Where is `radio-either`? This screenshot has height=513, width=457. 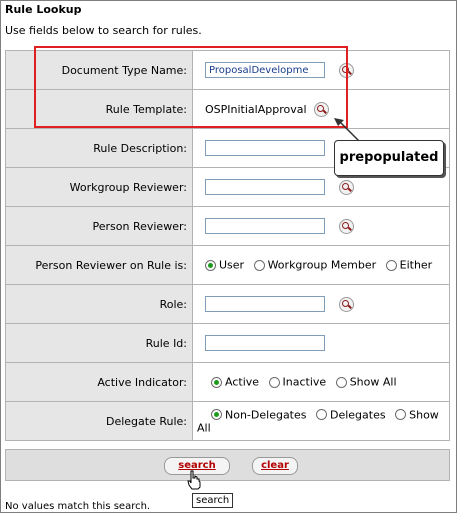
radio-either is located at coordinates (391, 265).